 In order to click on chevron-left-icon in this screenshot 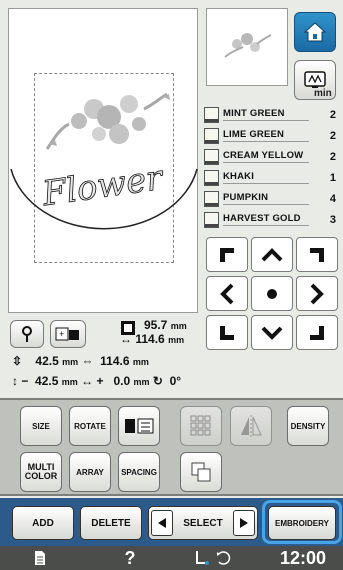, I will do `click(227, 293)`.